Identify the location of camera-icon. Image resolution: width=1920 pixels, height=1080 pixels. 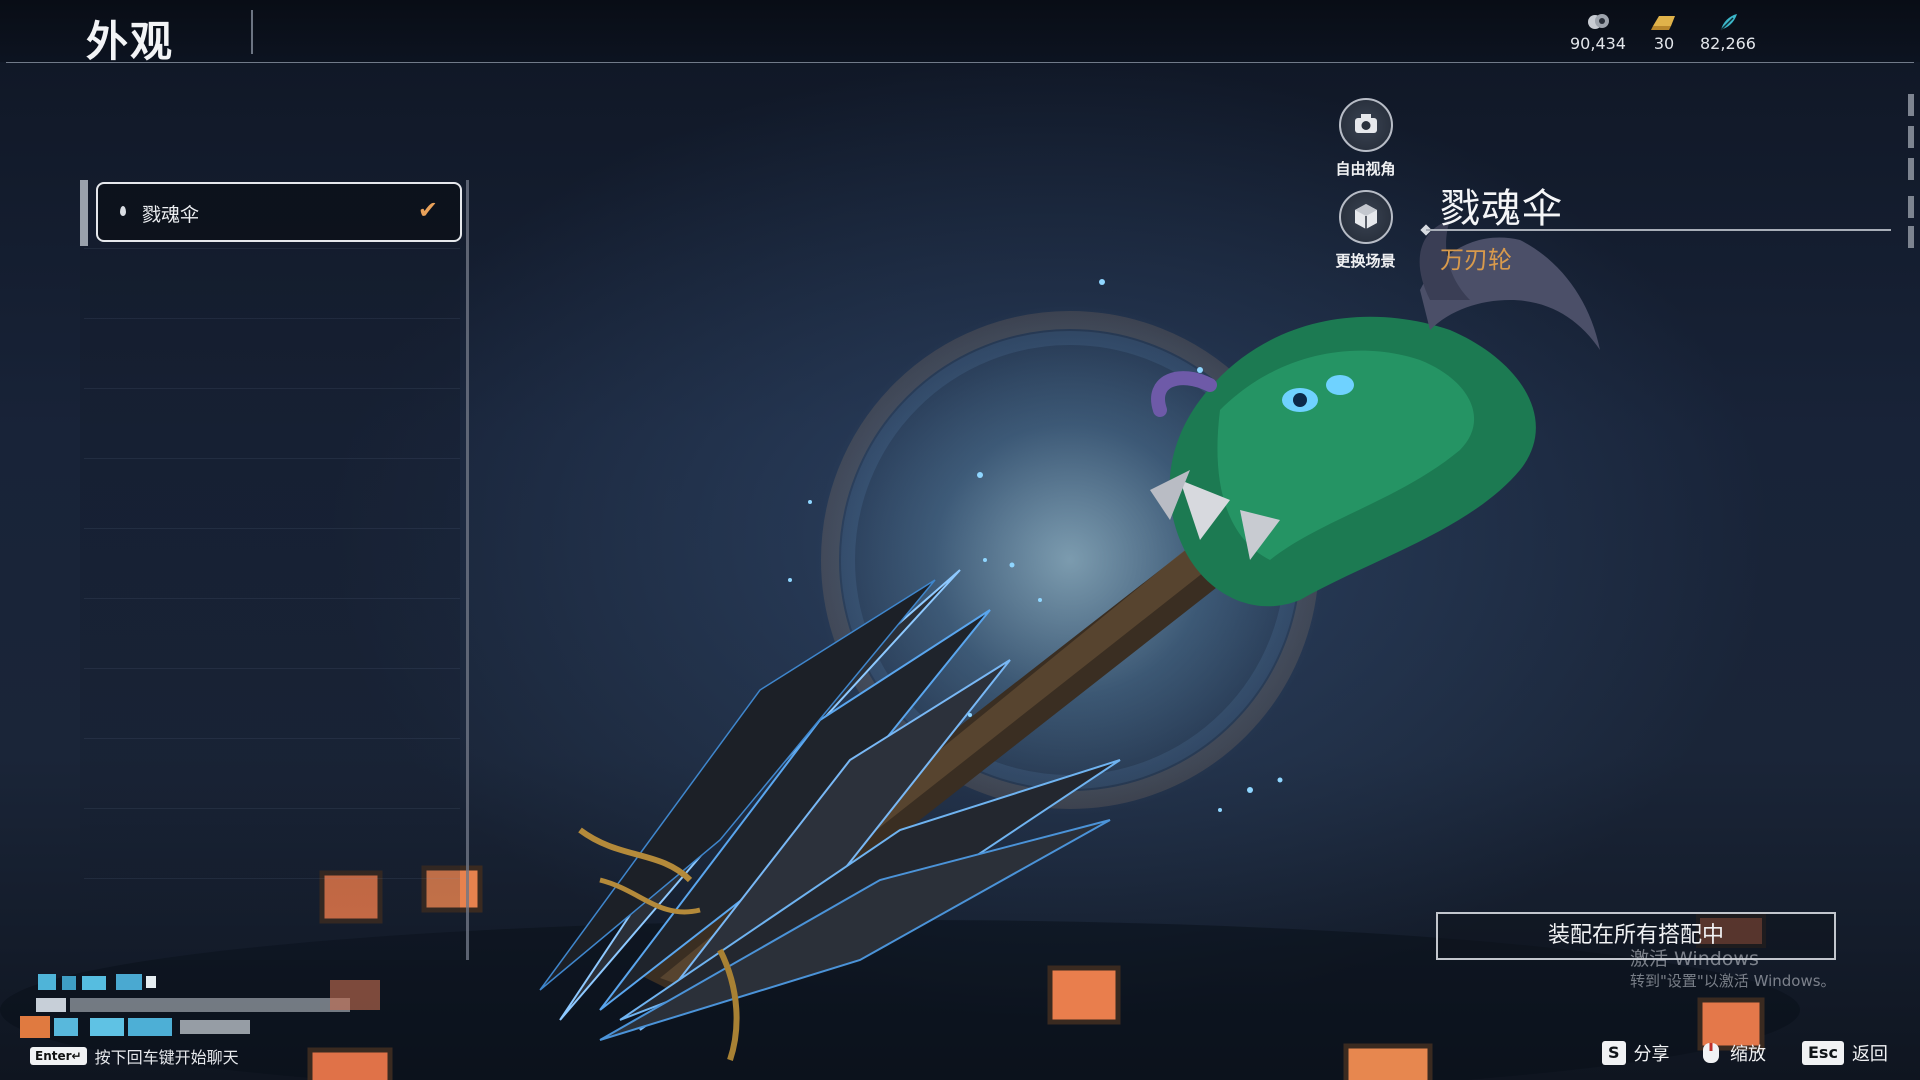
(1365, 125).